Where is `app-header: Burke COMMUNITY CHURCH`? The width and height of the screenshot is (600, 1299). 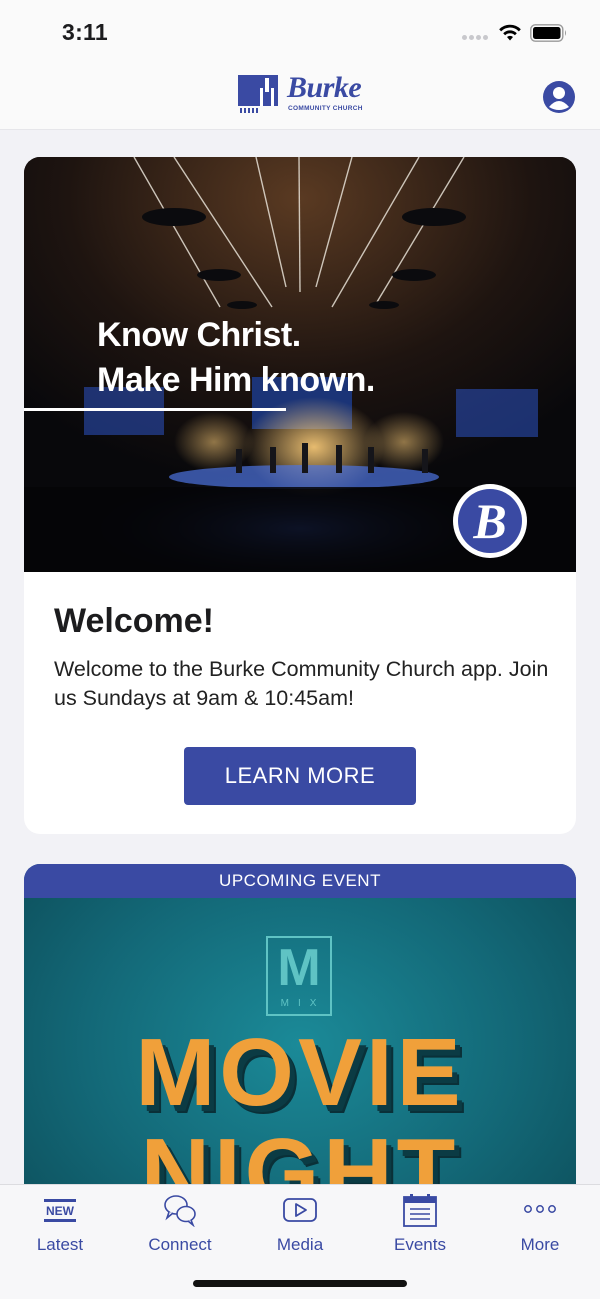
app-header: Burke COMMUNITY CHURCH is located at coordinates (300, 97).